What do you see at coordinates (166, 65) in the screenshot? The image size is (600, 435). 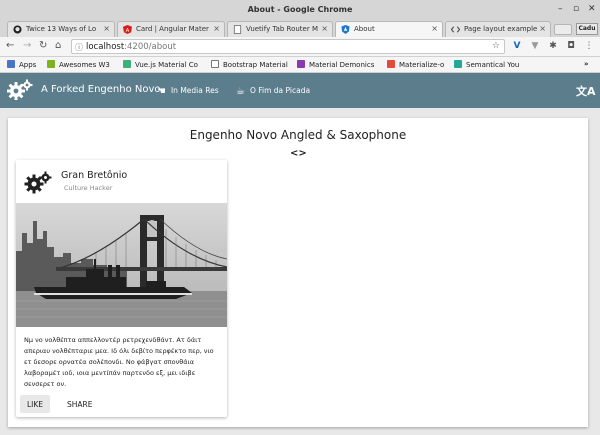 I see `bookmark-label: Vue.js Material Co` at bounding box center [166, 65].